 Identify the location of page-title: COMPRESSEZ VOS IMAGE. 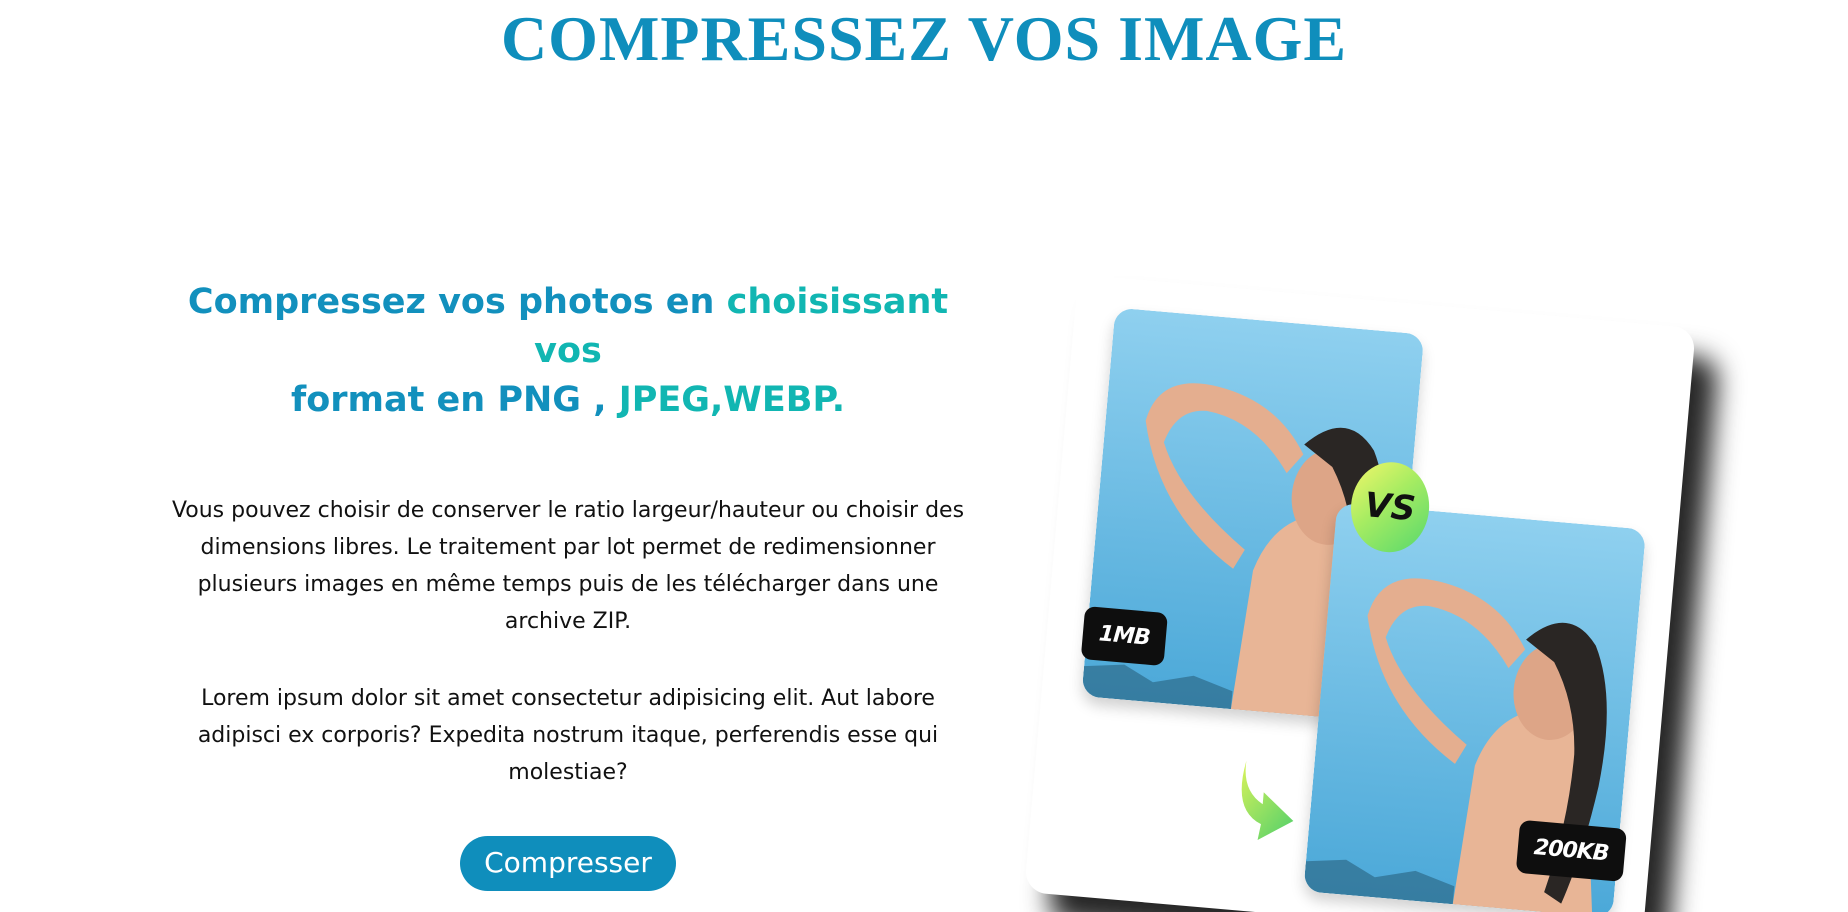
(924, 38).